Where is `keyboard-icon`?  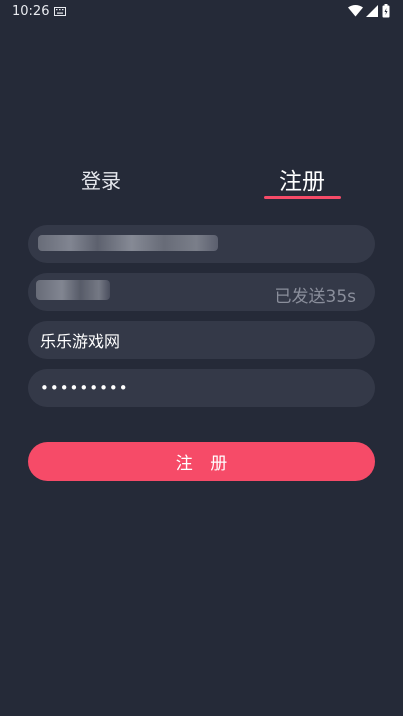
keyboard-icon is located at coordinates (60, 11).